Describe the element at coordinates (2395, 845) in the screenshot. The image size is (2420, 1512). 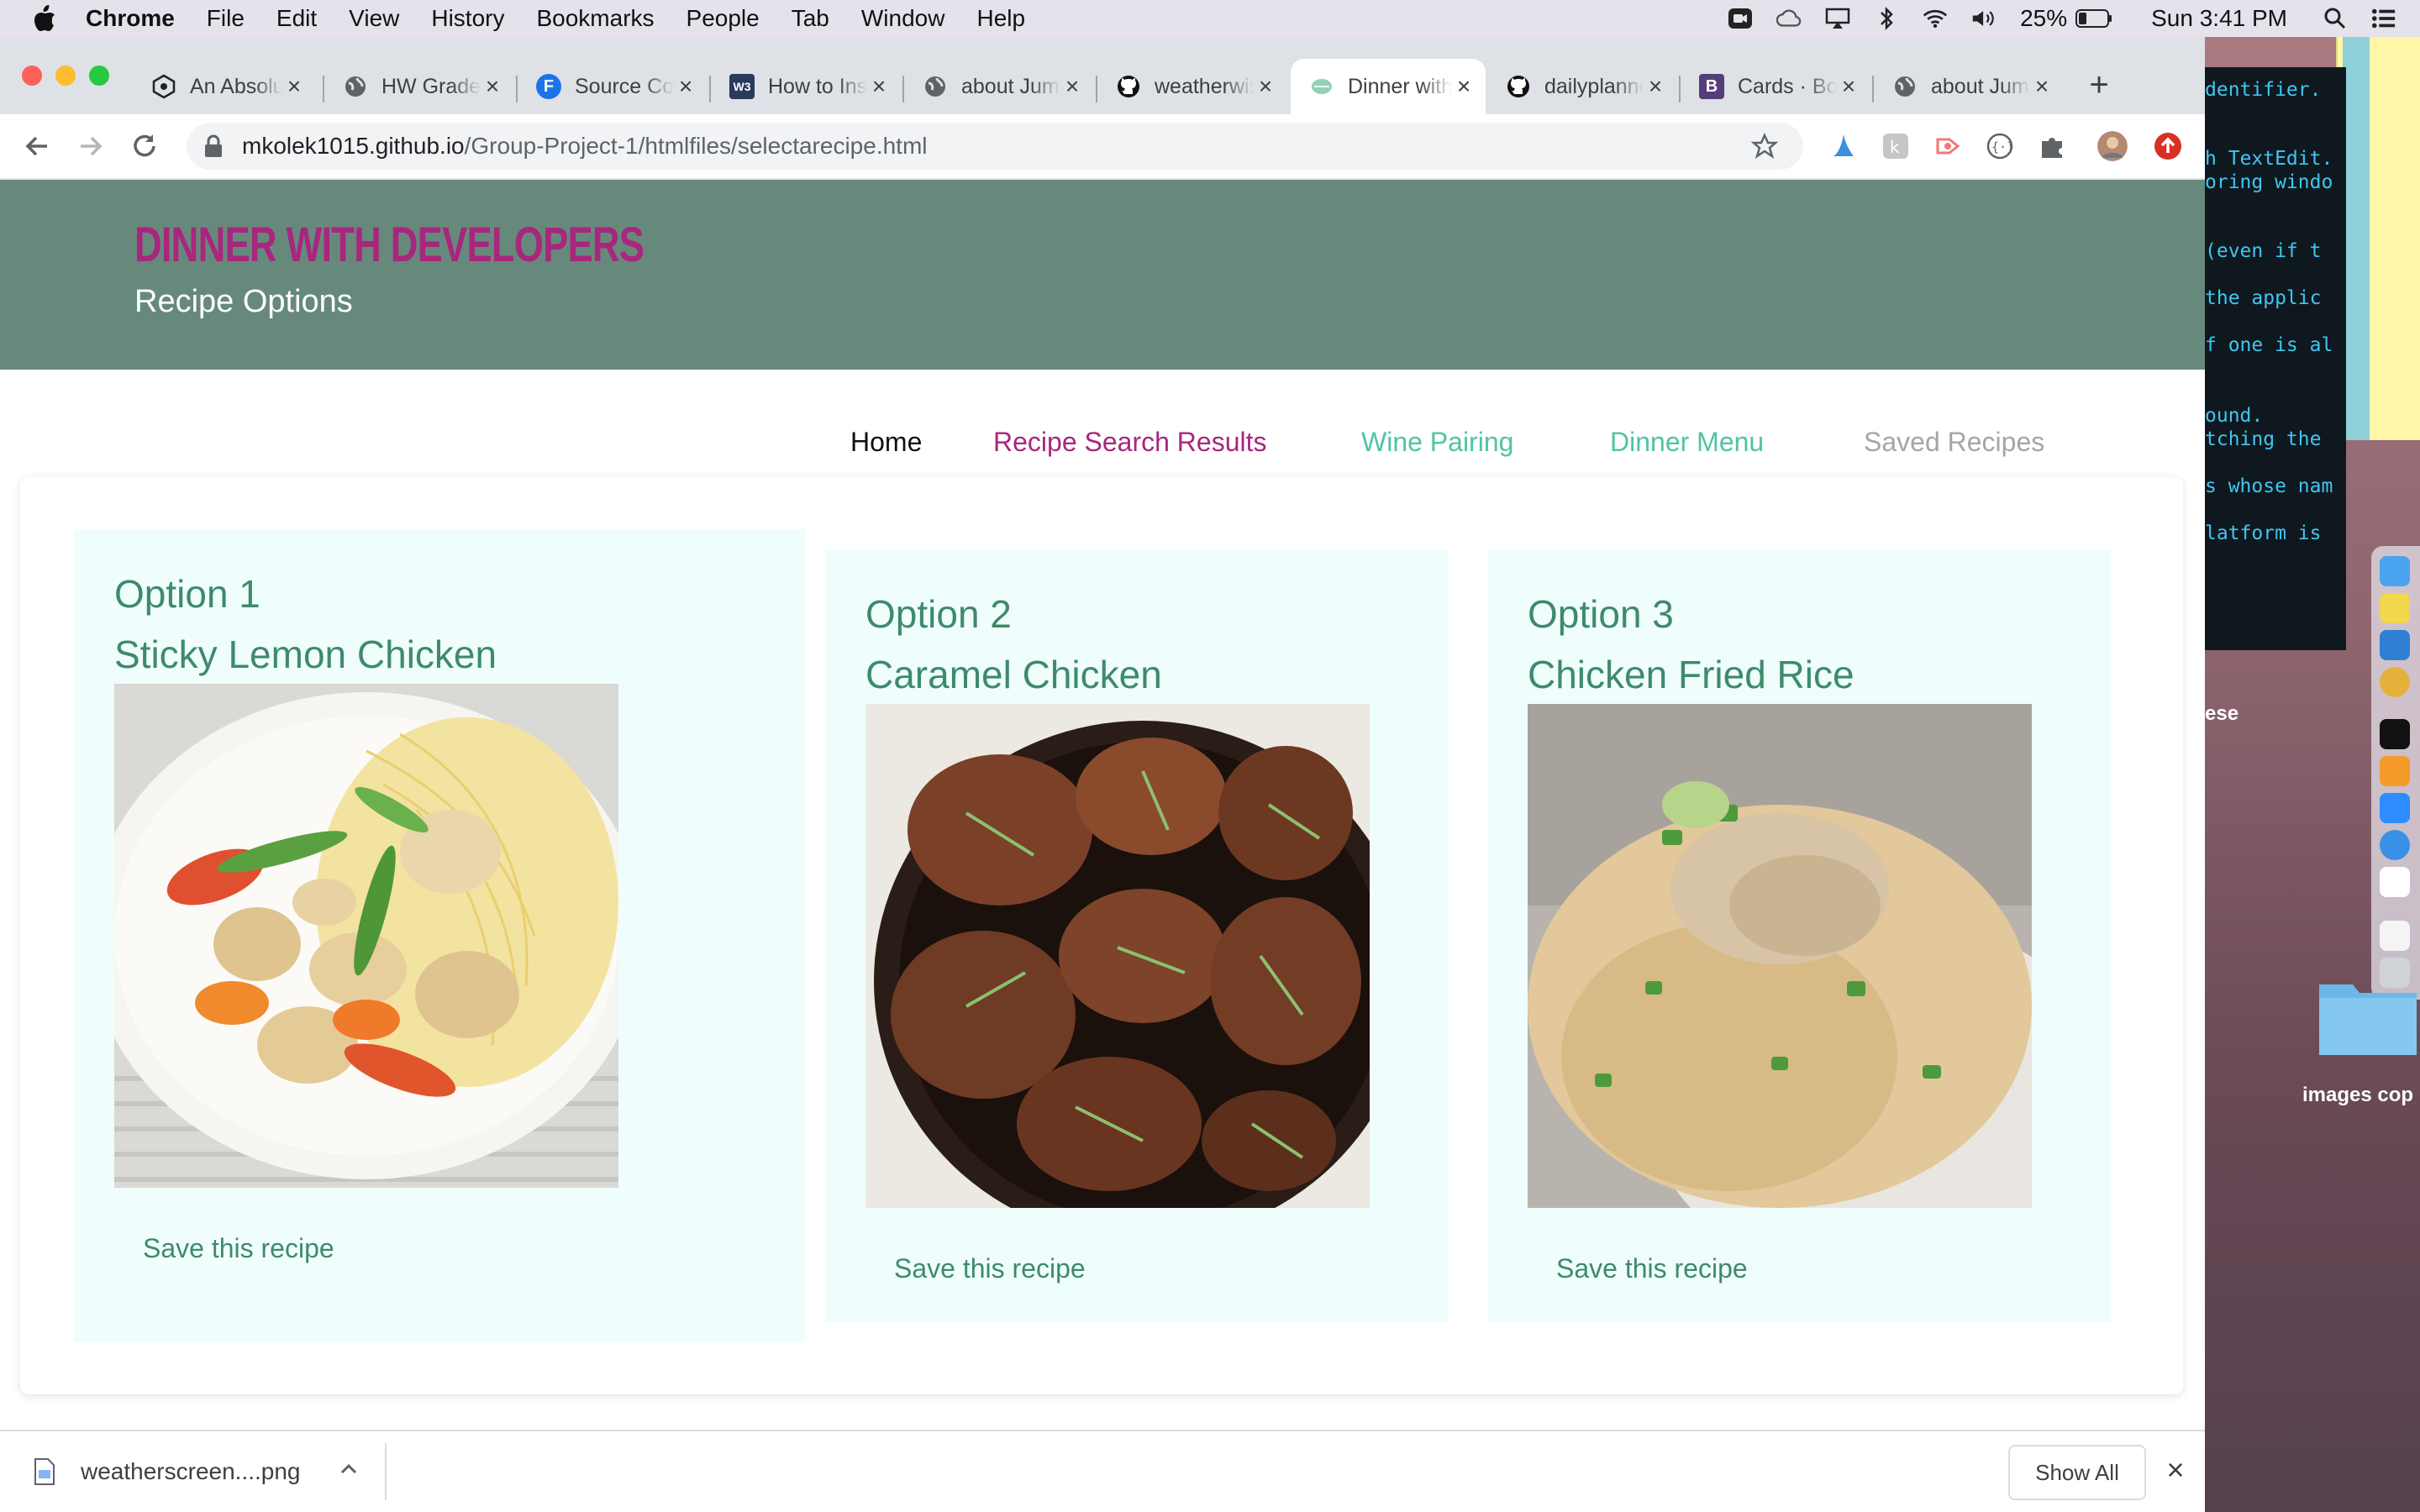
I see `messenger-dock-icon` at that location.